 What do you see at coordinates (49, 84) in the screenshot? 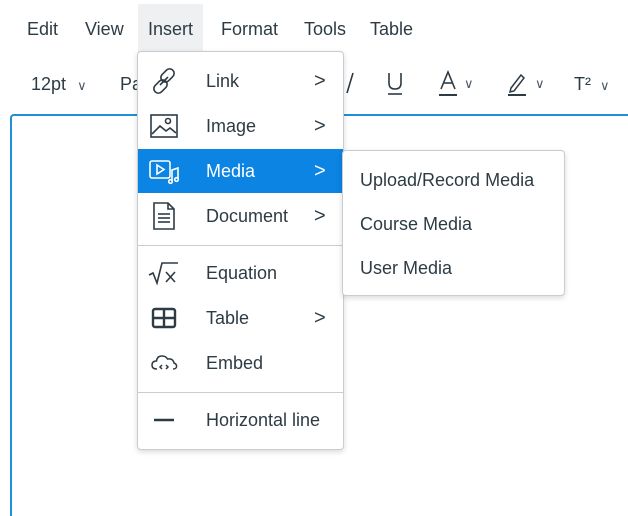
I see `font-size-value: 12pt` at bounding box center [49, 84].